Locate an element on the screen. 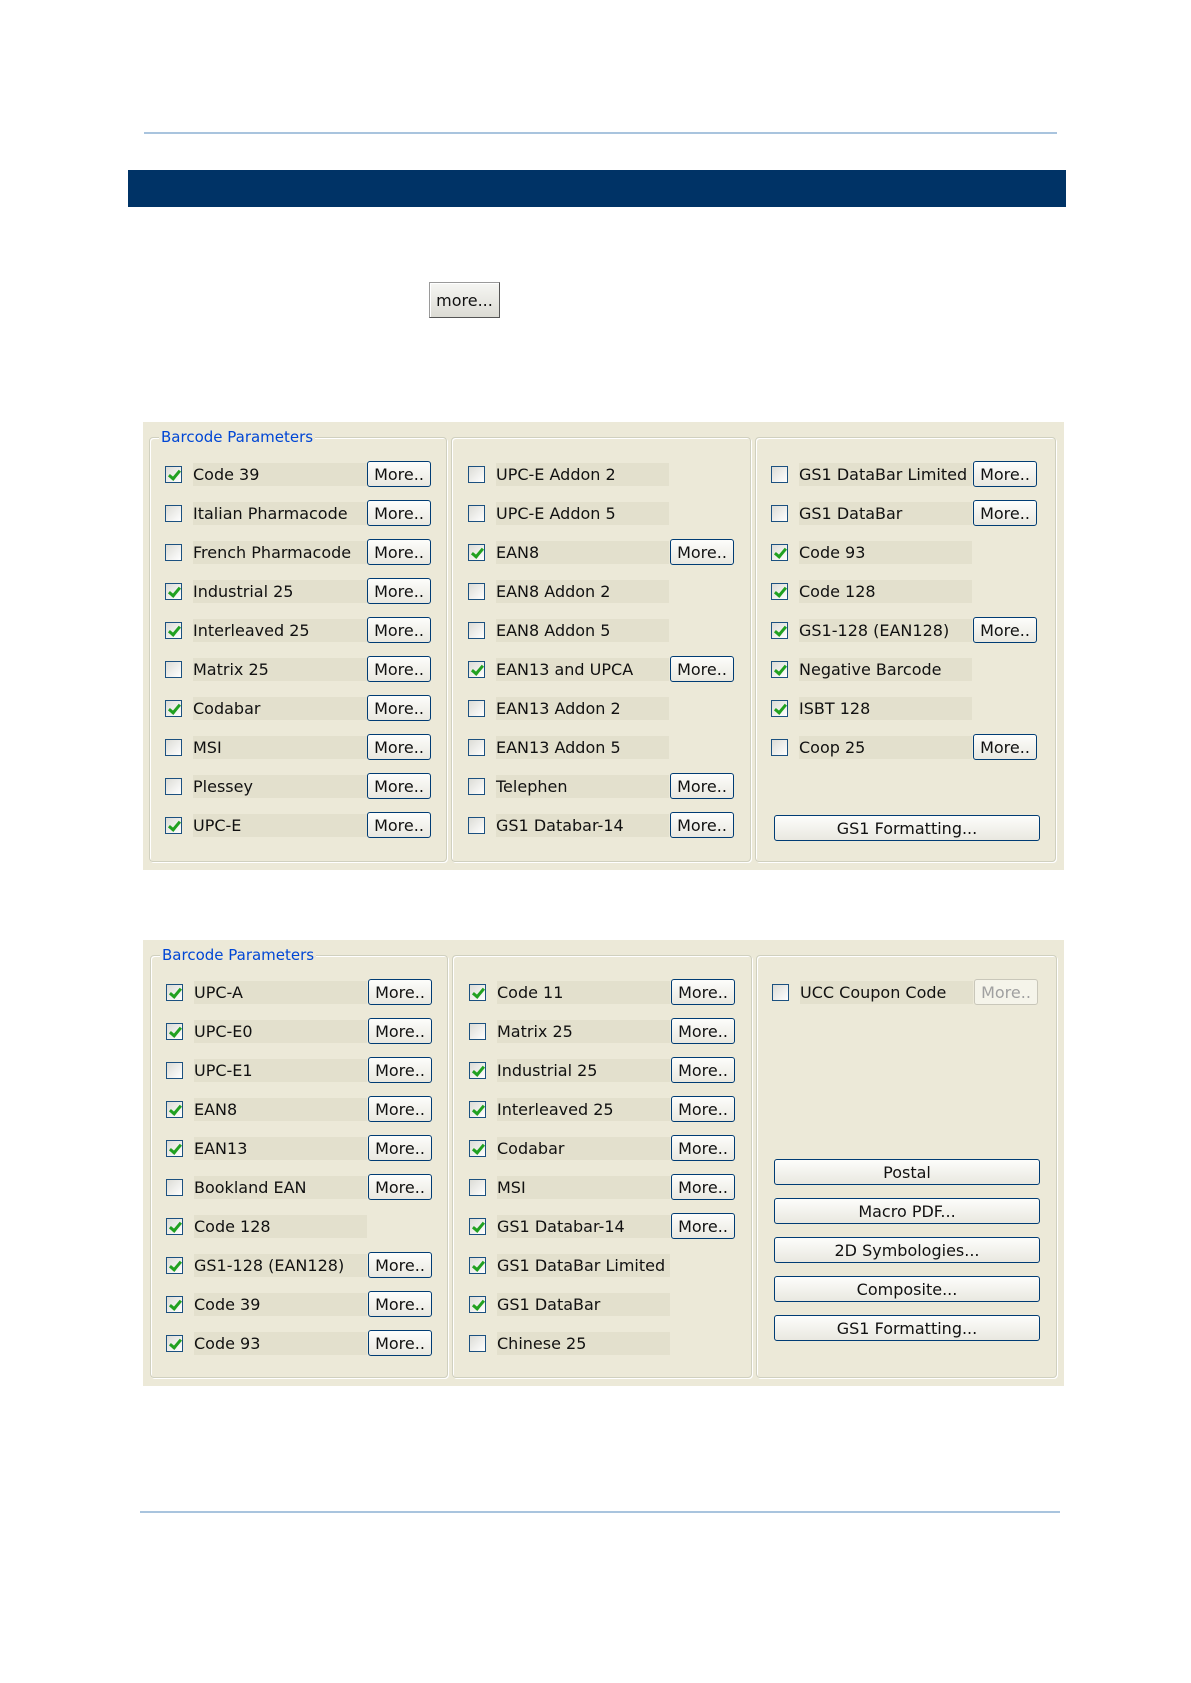 The height and width of the screenshot is (1683, 1191). more-button-matrix-25: More.. is located at coordinates (703, 1031).